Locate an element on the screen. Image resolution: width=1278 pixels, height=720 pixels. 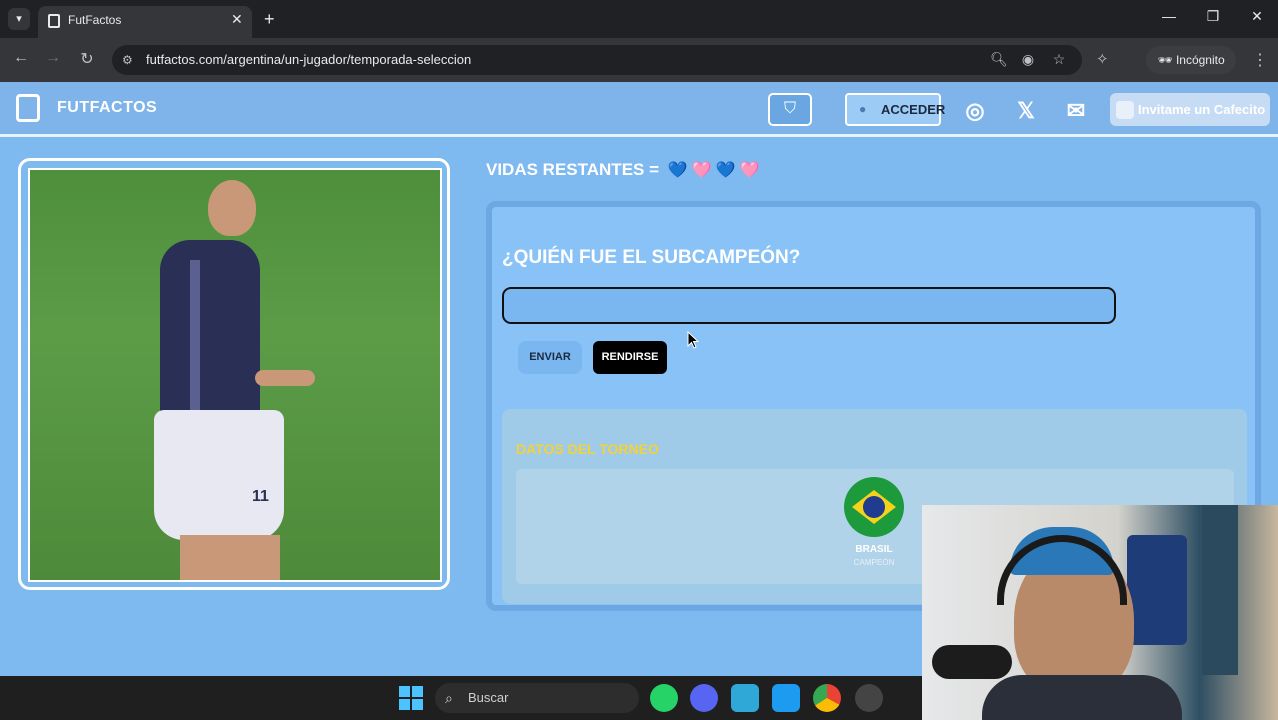
streamer-shirt is located at coordinates (1082, 697).